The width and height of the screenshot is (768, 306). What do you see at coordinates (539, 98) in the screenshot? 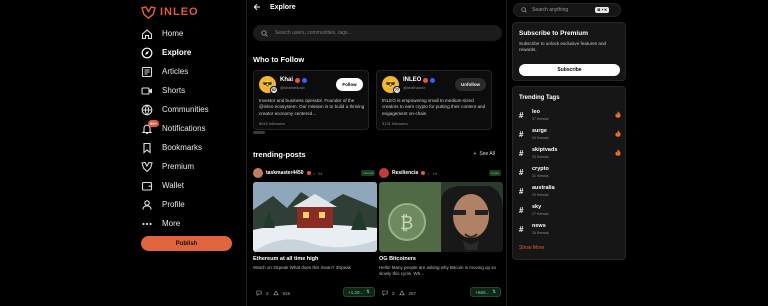
I see `trending-tags-heading: Trending Tags` at bounding box center [539, 98].